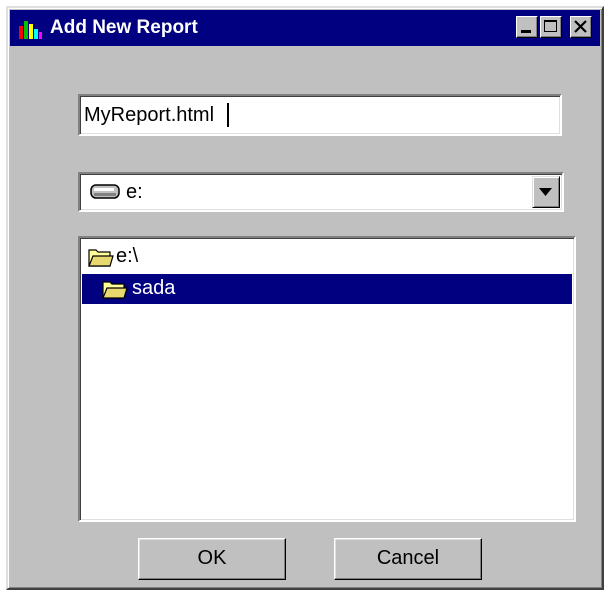 The height and width of the screenshot is (594, 606). I want to click on close-button, so click(581, 27).